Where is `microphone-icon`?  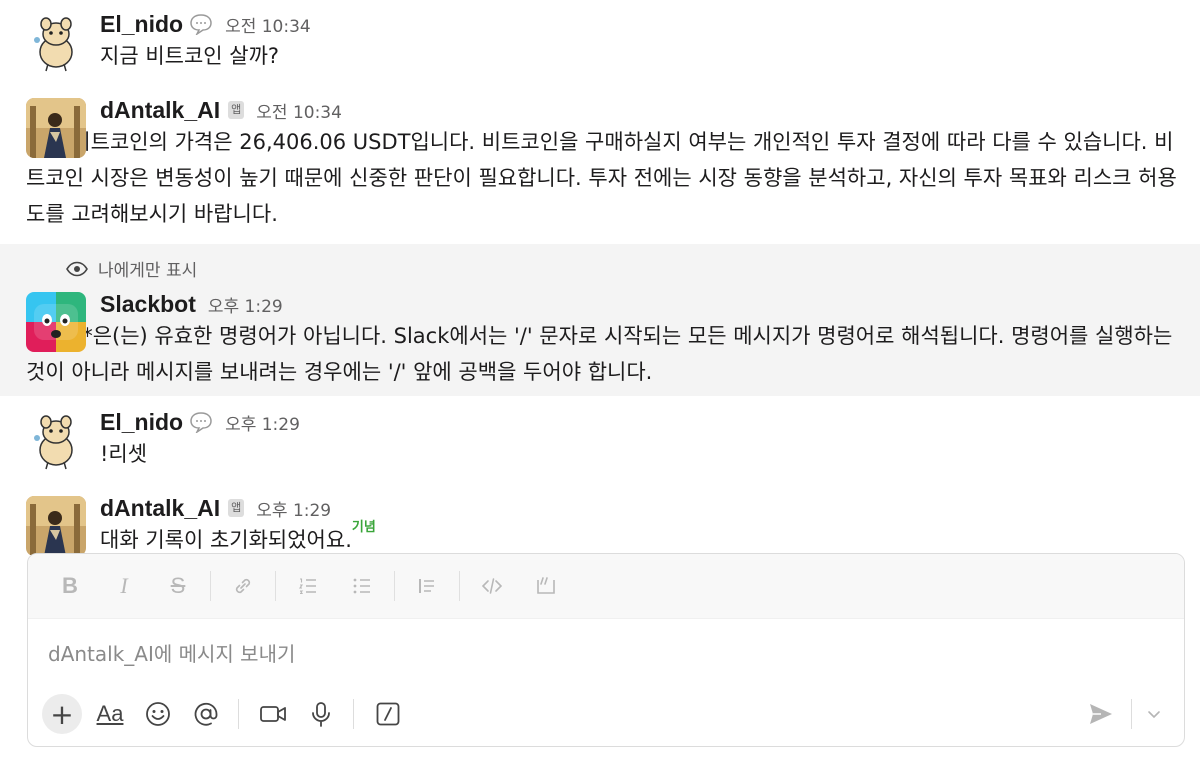 microphone-icon is located at coordinates (321, 714).